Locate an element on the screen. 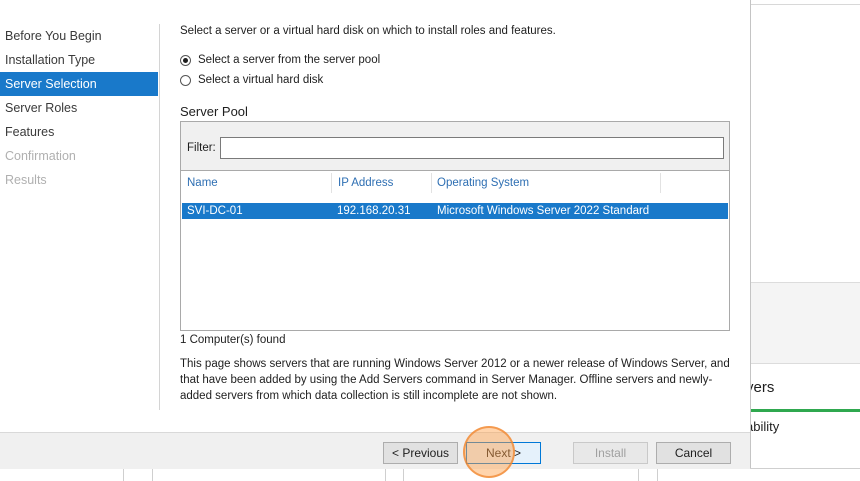 The image size is (860, 481). server-manager-background: vers ability is located at coordinates (803, 240).